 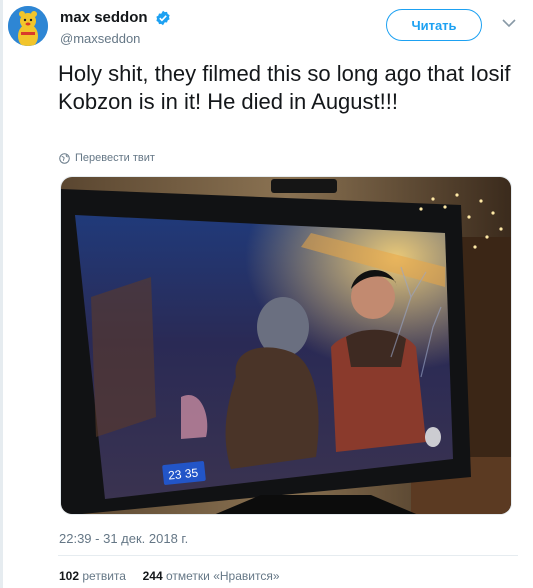 What do you see at coordinates (1, 294) in the screenshot?
I see `thread-rail` at bounding box center [1, 294].